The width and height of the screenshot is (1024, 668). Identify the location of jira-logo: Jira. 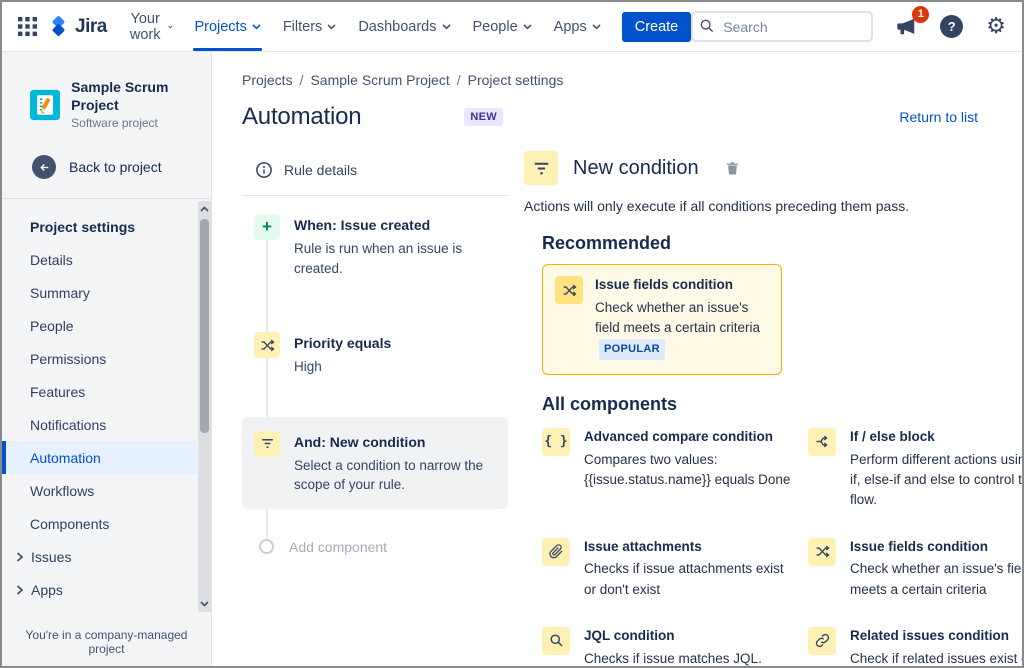
(77, 26).